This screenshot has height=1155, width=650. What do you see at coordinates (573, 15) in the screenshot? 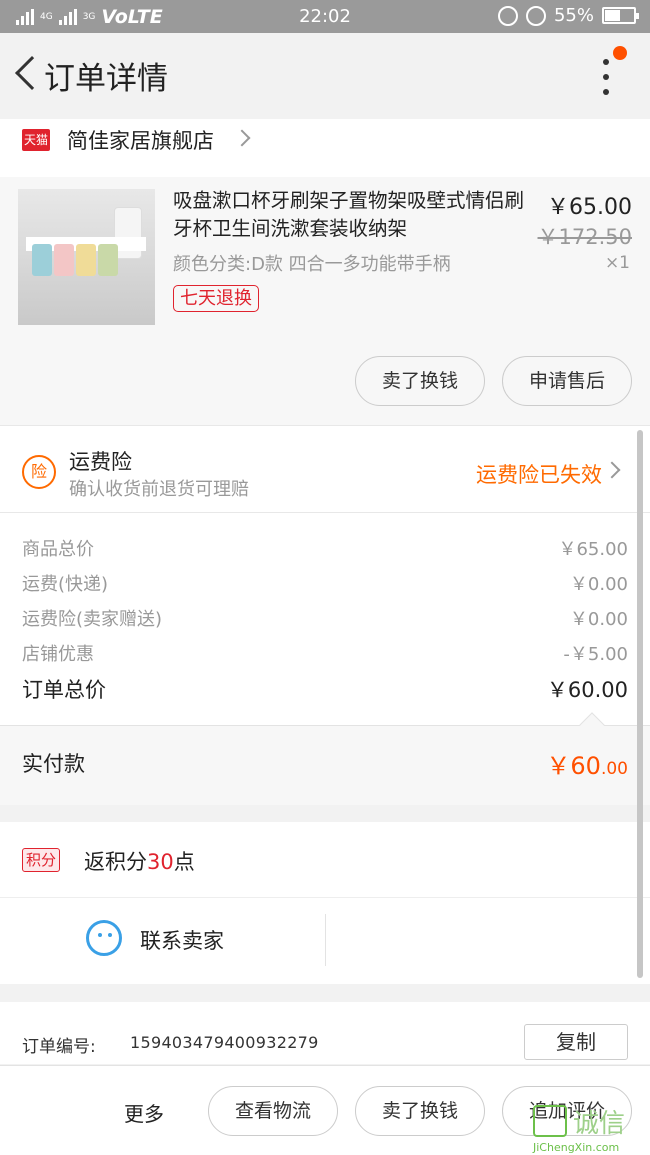
I see `battery-percent: 55%` at bounding box center [573, 15].